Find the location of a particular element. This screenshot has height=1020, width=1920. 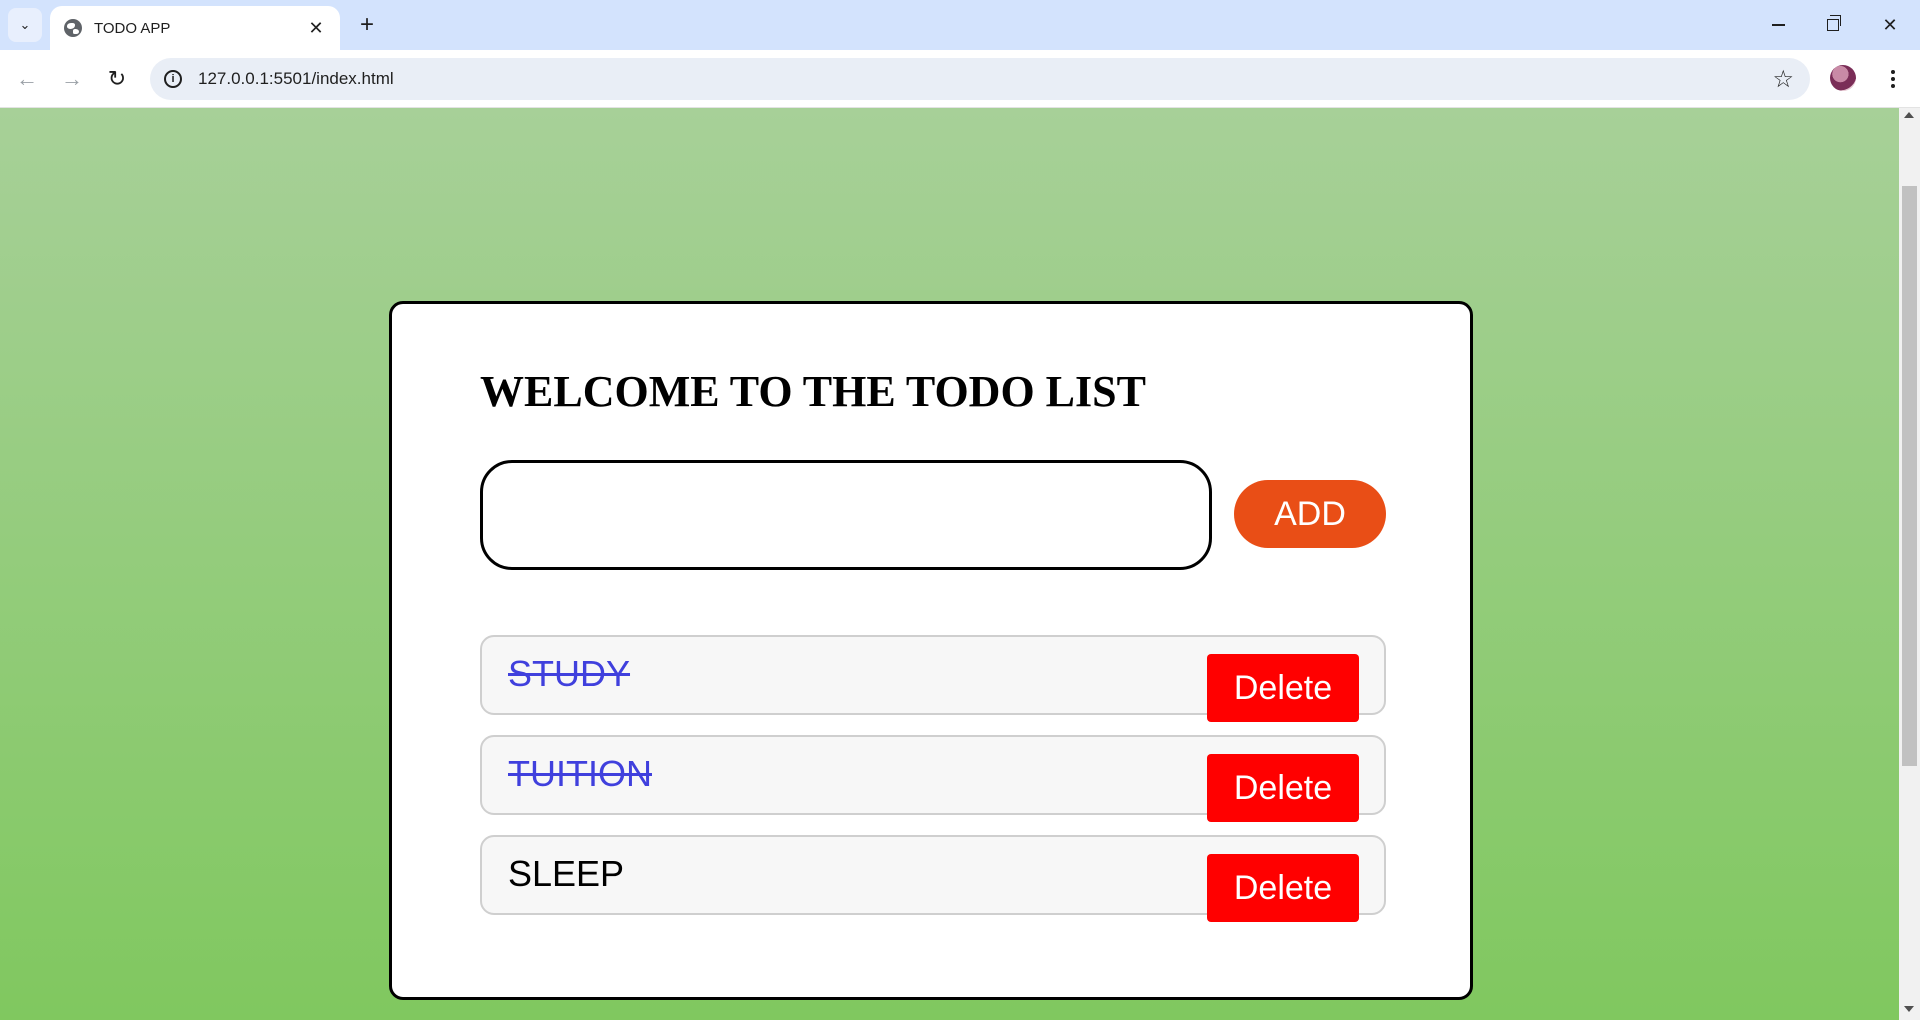

address-bar: i 127.0.0.1:5501/index.html ☆ is located at coordinates (980, 79).